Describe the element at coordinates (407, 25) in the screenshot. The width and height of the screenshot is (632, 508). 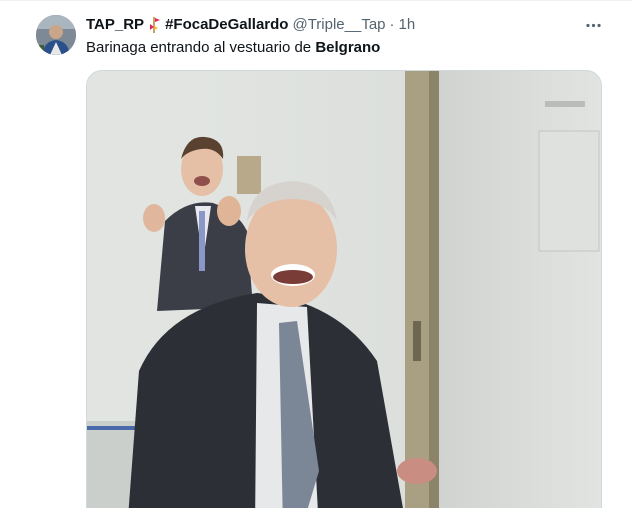
I see `timestamp: 1h` at that location.